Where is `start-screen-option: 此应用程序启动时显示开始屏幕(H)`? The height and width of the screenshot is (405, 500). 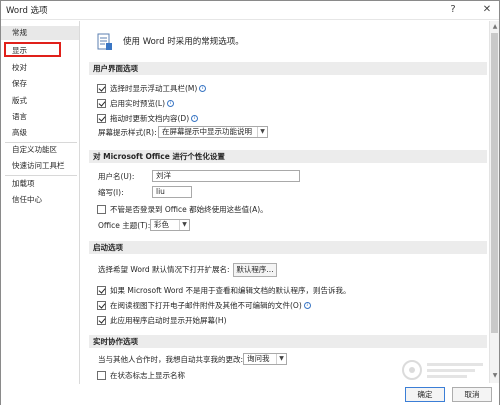
start-screen-option: 此应用程序启动时显示开始屏幕(H) is located at coordinates (162, 320).